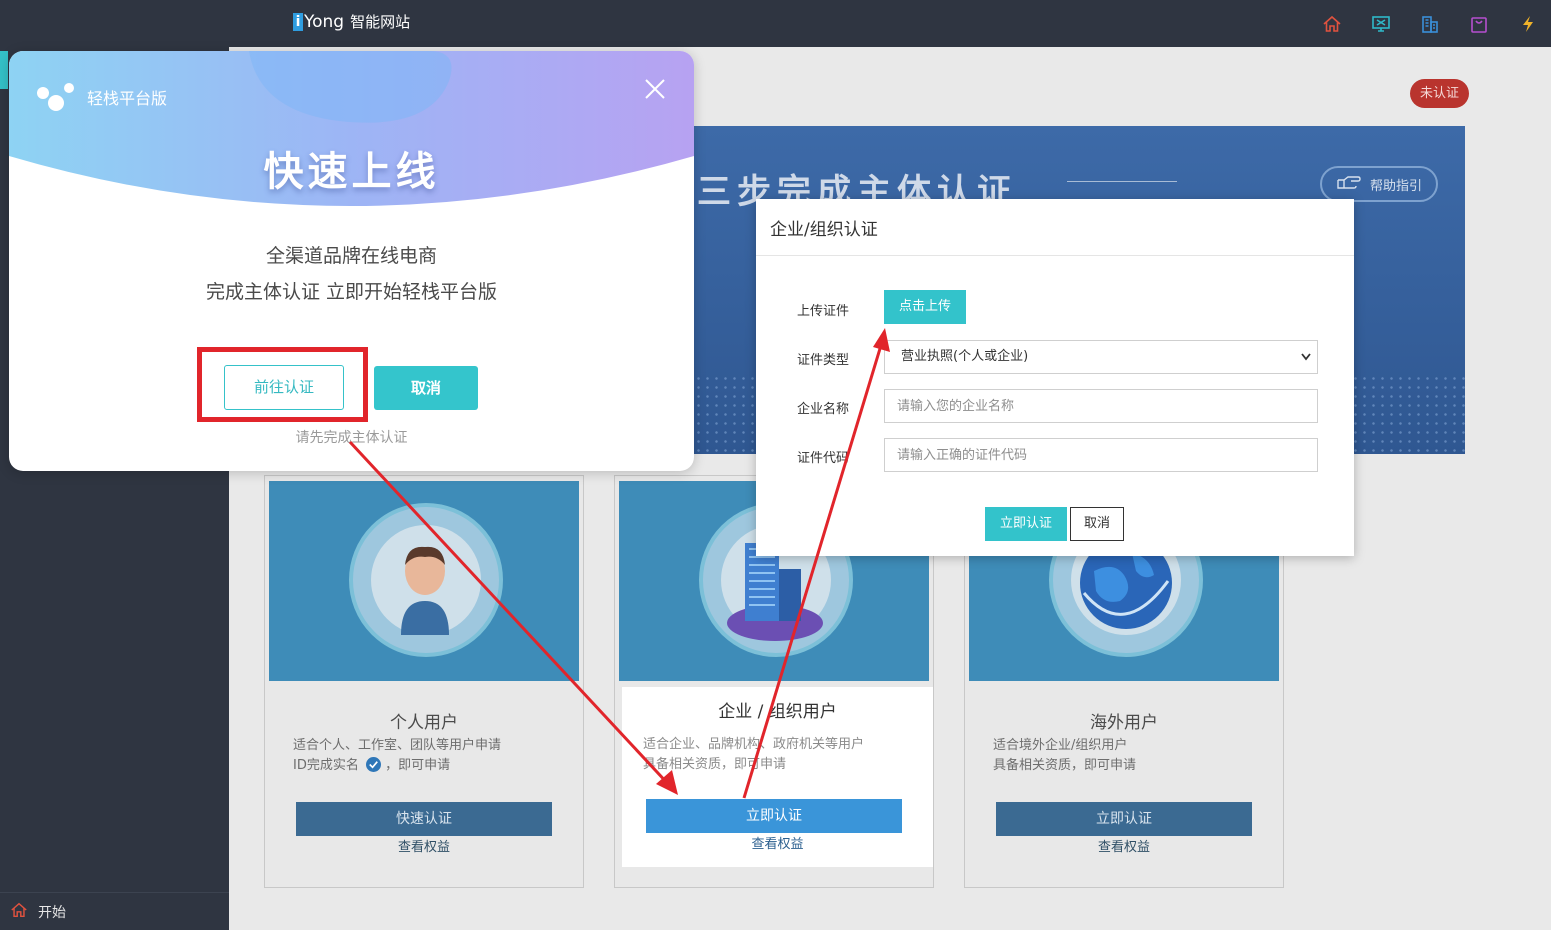 This screenshot has width=1551, height=930. What do you see at coordinates (1381, 24) in the screenshot?
I see `monitor-icon` at bounding box center [1381, 24].